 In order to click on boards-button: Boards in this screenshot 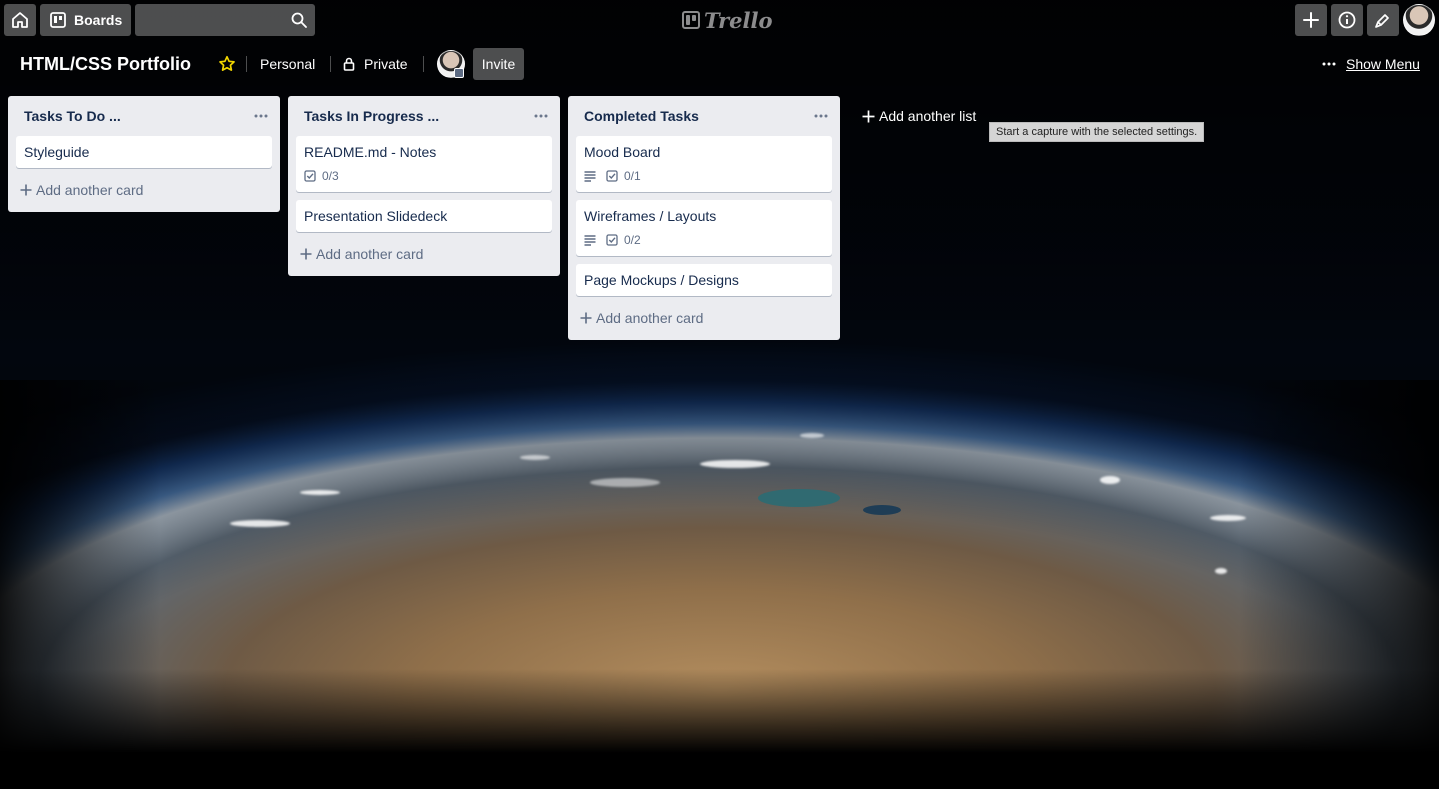, I will do `click(85, 20)`.